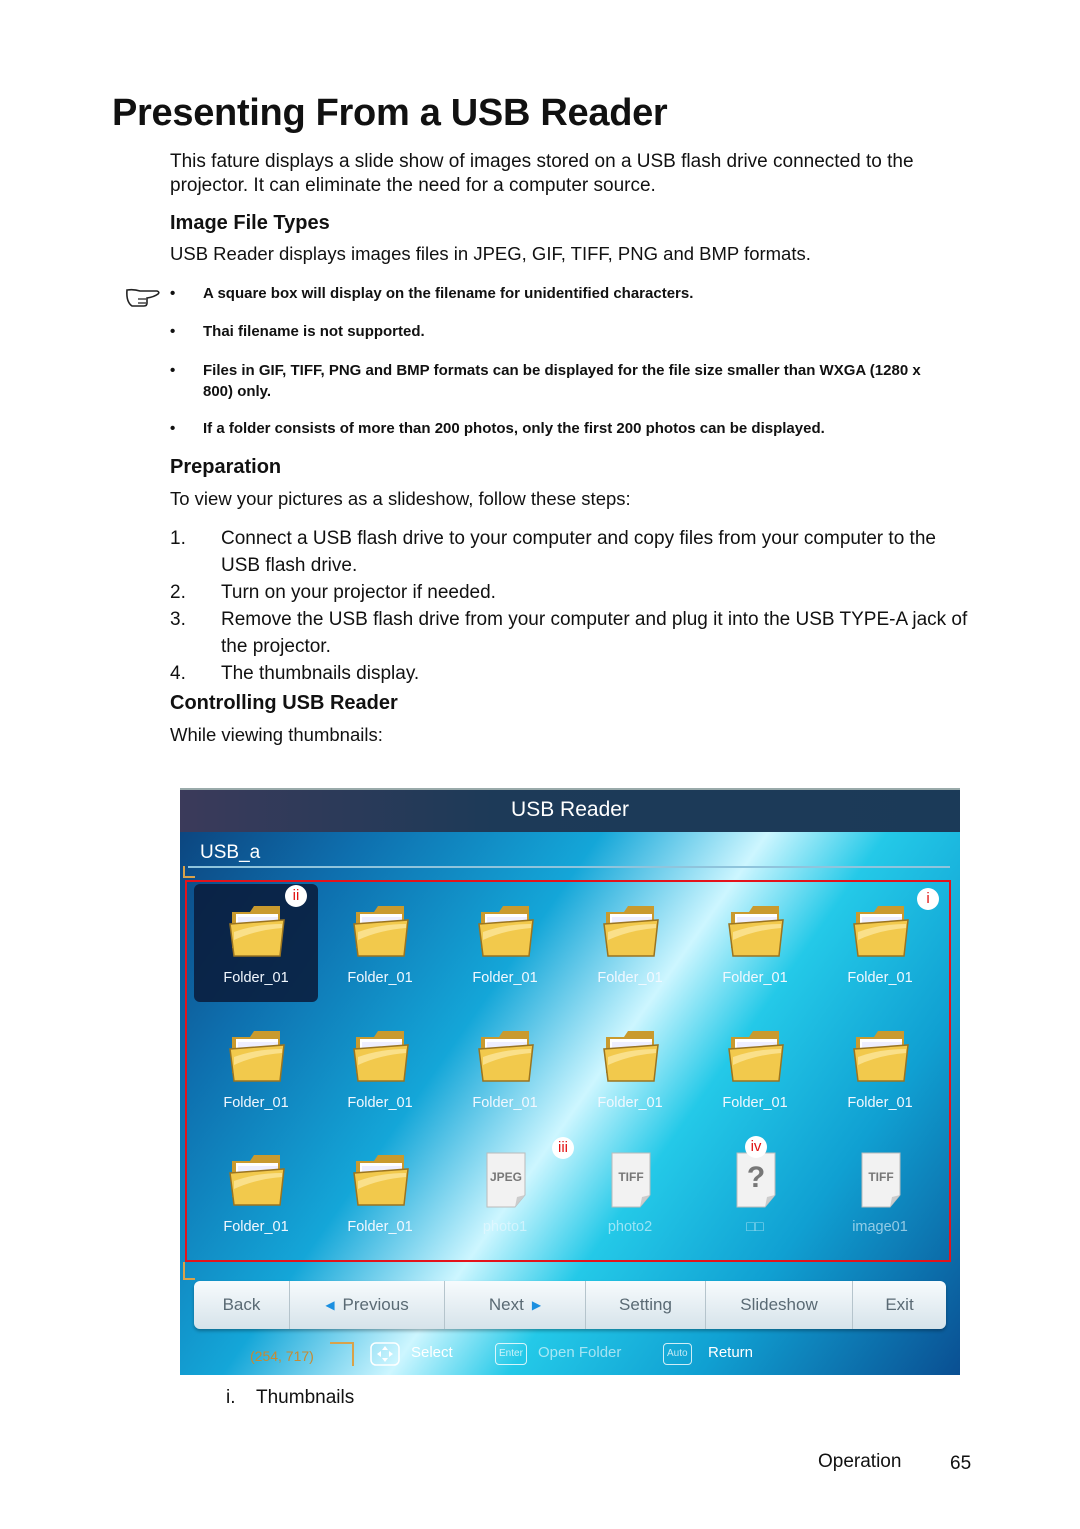 The height and width of the screenshot is (1529, 1080). I want to click on exit-button: Exit, so click(899, 1305).